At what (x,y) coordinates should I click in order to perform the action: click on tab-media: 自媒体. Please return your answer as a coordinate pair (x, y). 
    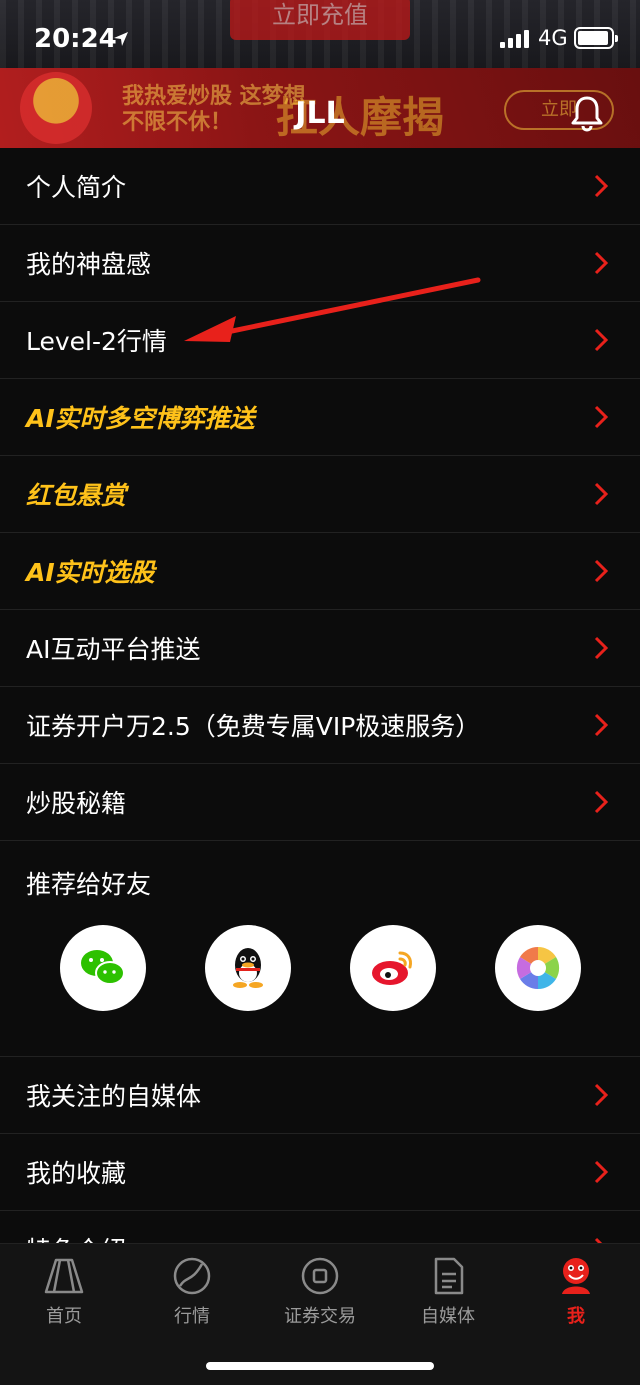
    Looking at the image, I should click on (448, 1296).